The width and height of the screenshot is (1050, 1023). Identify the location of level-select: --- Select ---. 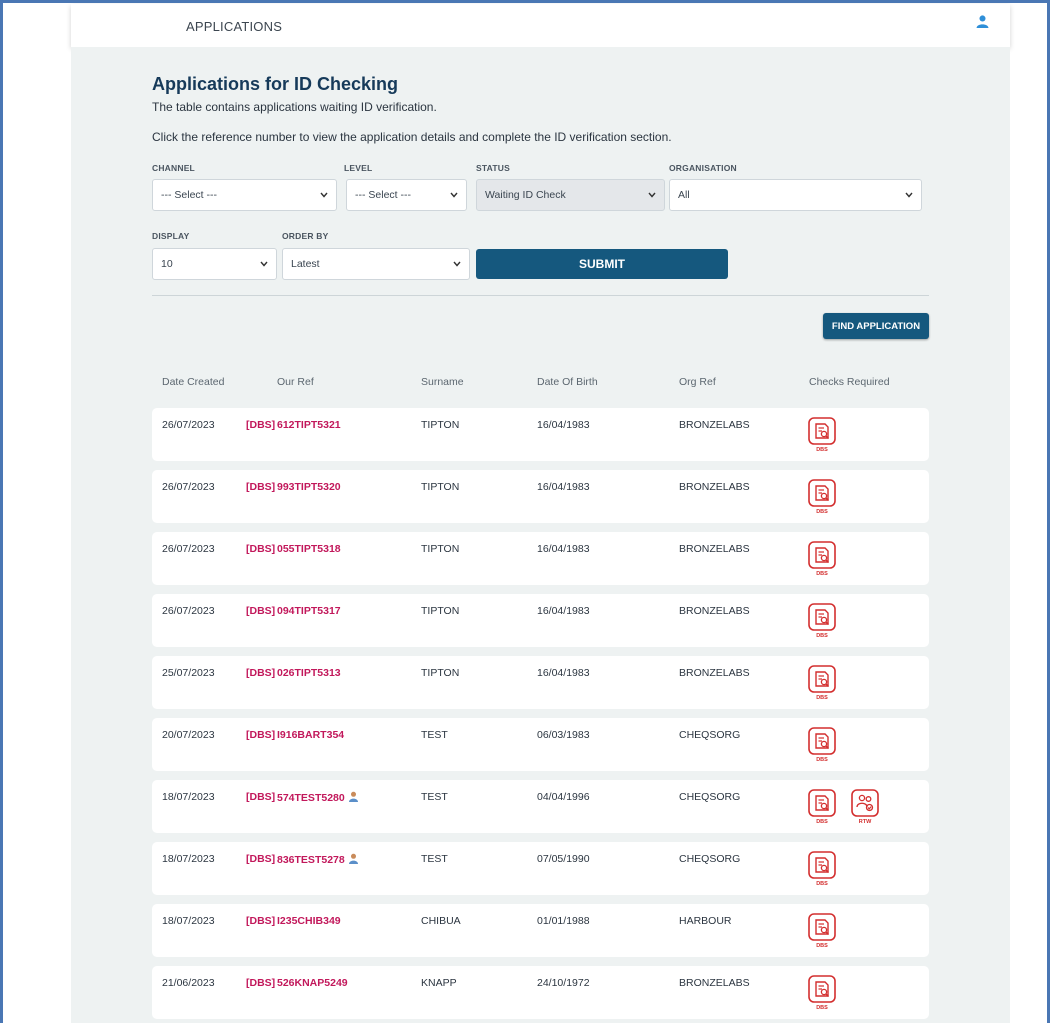
(406, 195).